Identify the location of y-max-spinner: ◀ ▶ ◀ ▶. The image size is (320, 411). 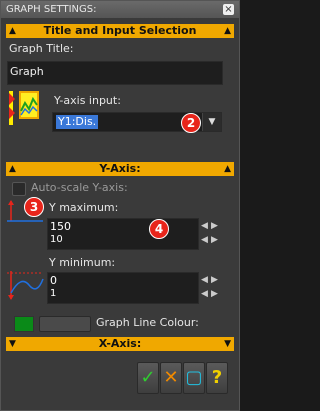
(210, 234).